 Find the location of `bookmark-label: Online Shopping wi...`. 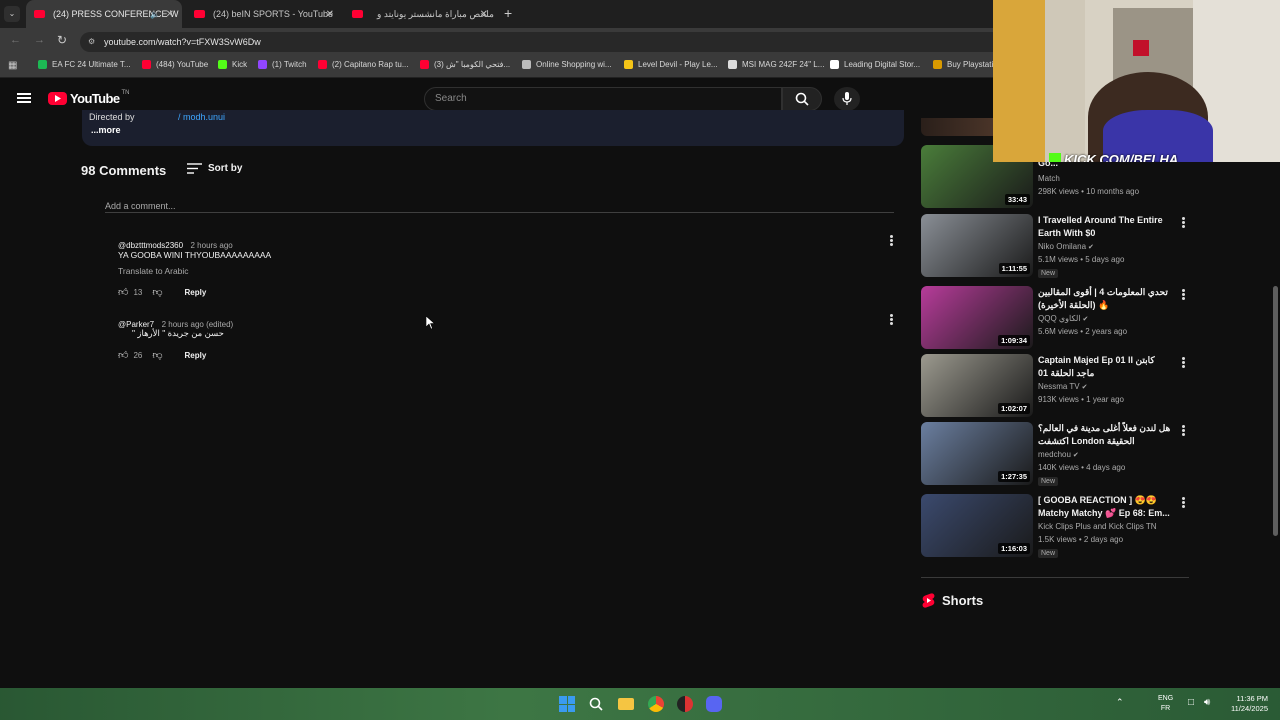

bookmark-label: Online Shopping wi... is located at coordinates (574, 64).